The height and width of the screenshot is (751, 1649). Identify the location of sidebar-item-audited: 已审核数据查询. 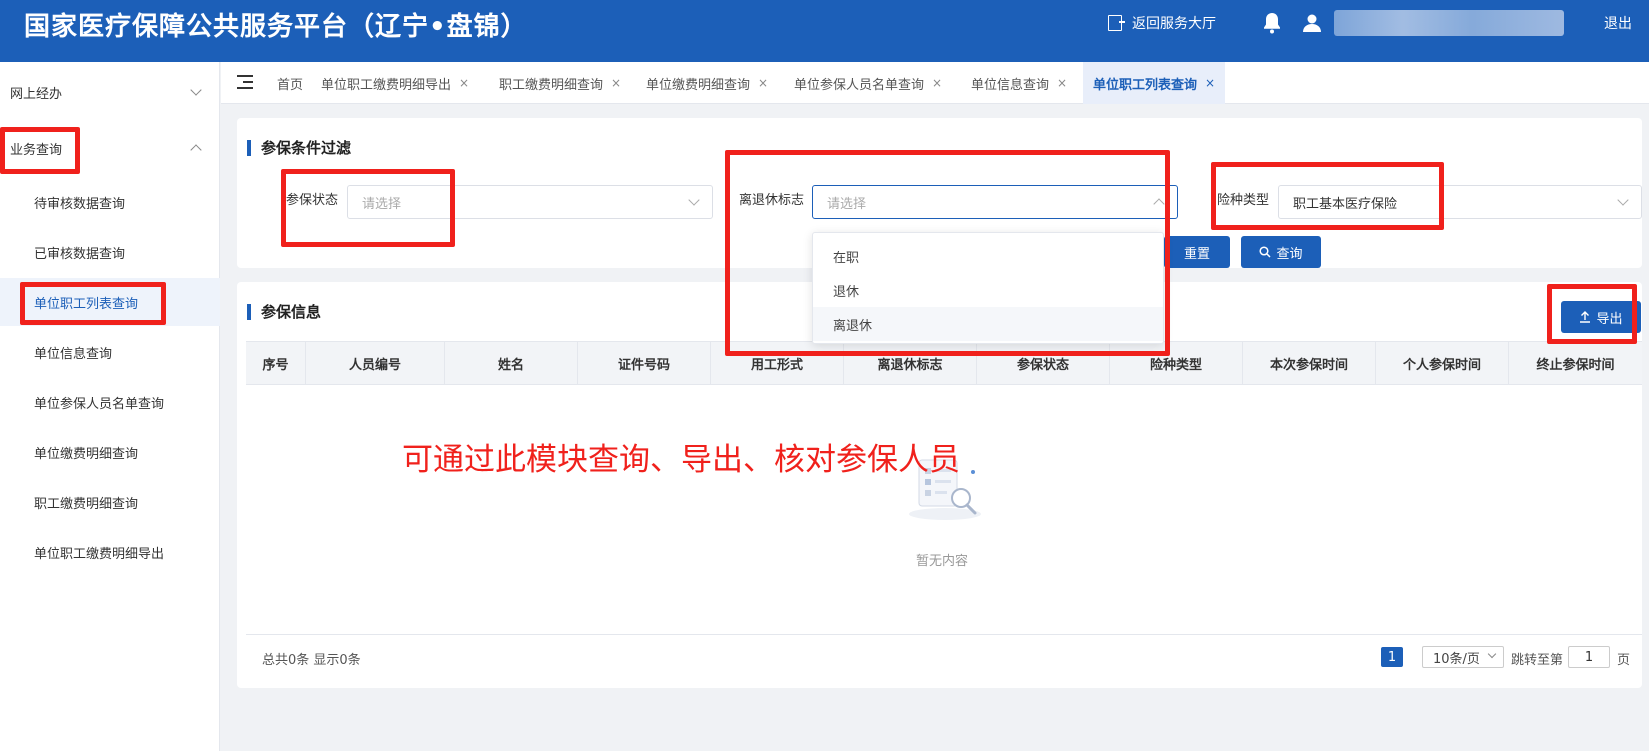
(110, 252).